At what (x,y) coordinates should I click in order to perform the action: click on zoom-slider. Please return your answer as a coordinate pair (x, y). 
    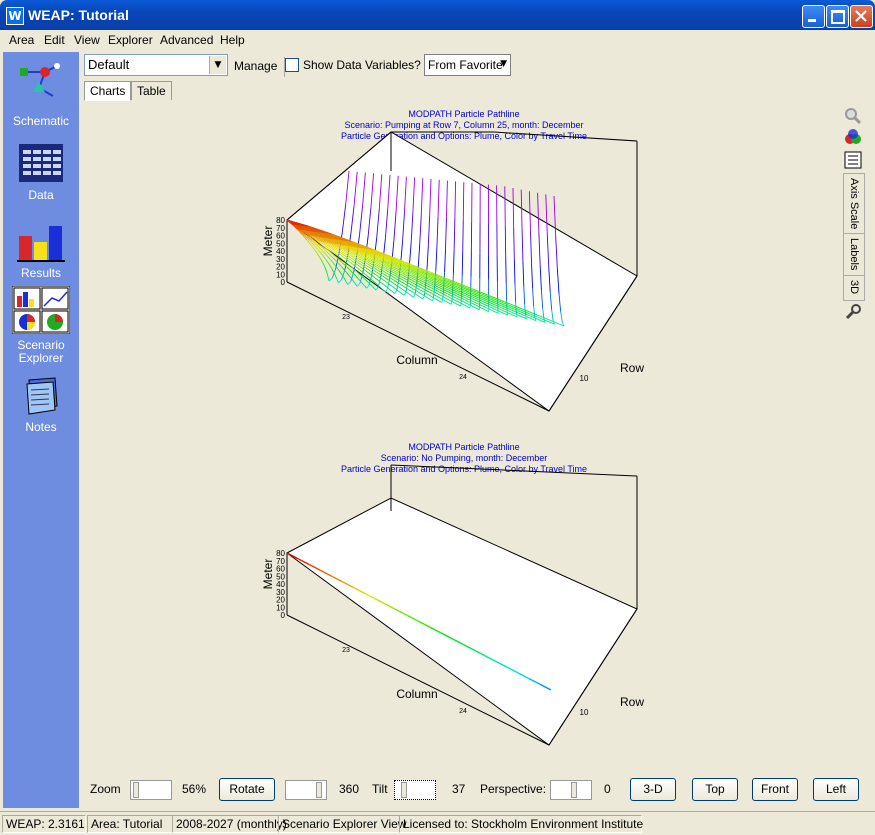
    Looking at the image, I should click on (151, 790).